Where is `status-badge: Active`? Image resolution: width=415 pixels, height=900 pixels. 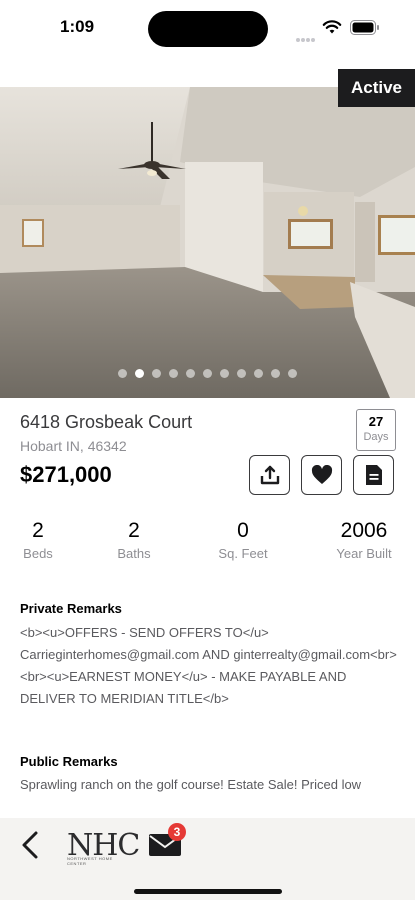
status-badge: Active is located at coordinates (376, 88).